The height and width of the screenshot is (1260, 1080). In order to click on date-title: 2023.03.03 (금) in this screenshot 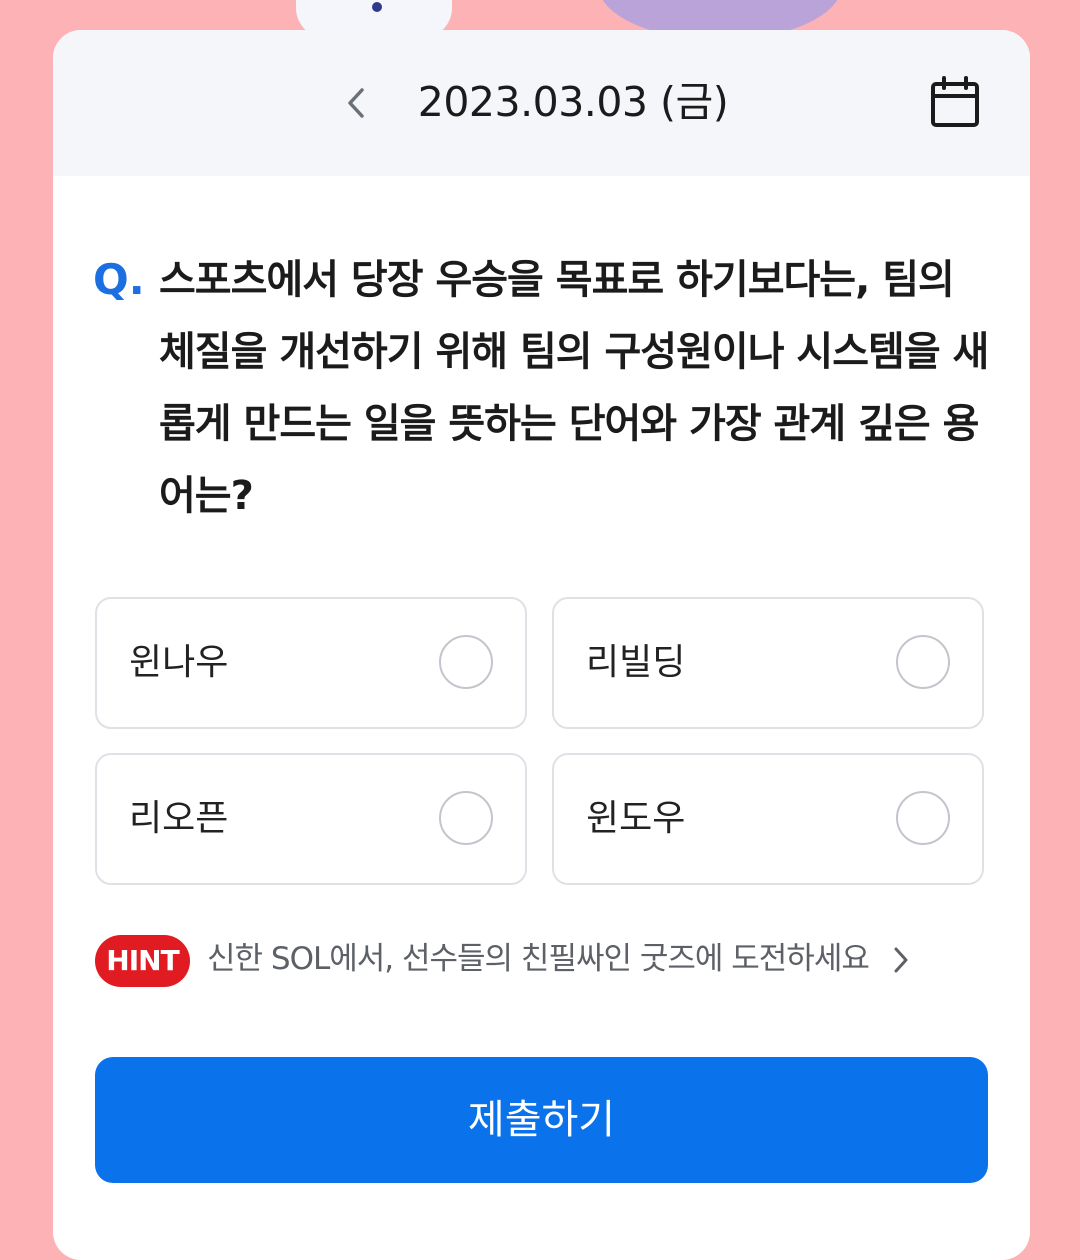, I will do `click(573, 102)`.